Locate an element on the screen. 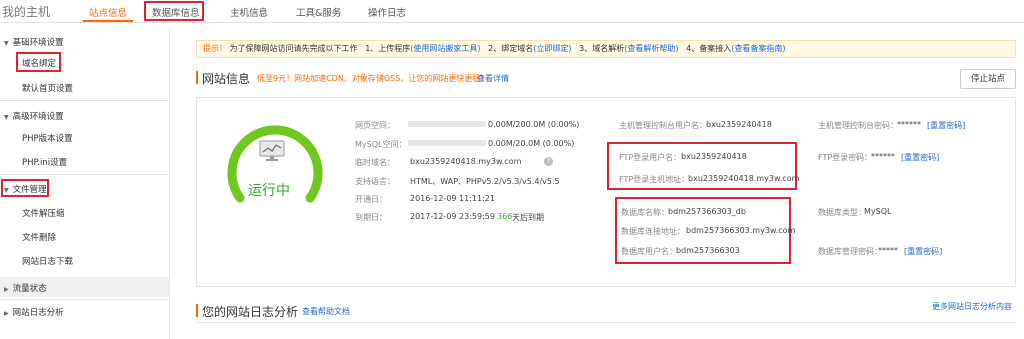 This screenshot has width=1024, height=339. mysql-space-bar is located at coordinates (447, 143).